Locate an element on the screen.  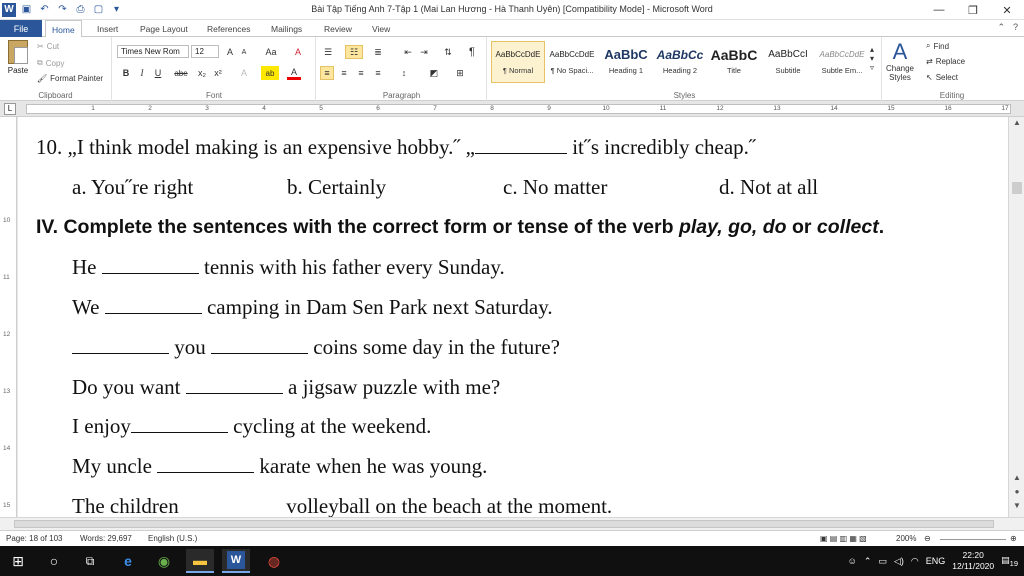
scroll-down-icon: ▼ is located at coordinates (1017, 505).